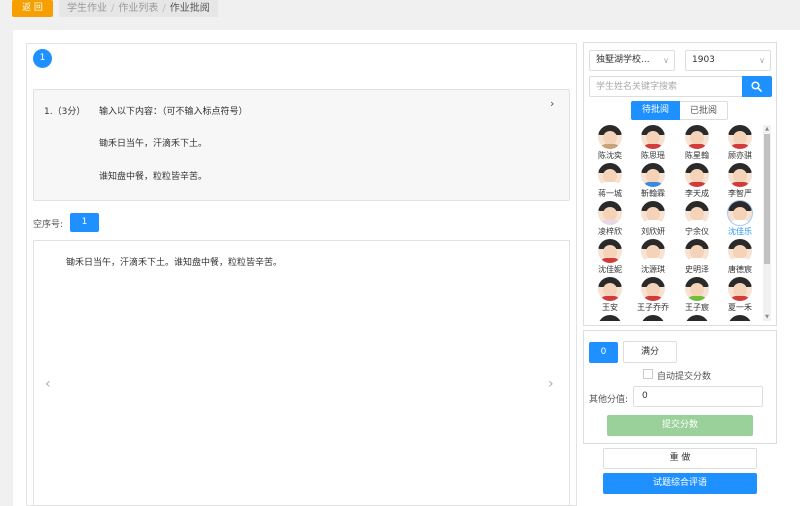 The image size is (800, 506). Describe the element at coordinates (697, 269) in the screenshot. I see `student-name: 史明泽` at that location.